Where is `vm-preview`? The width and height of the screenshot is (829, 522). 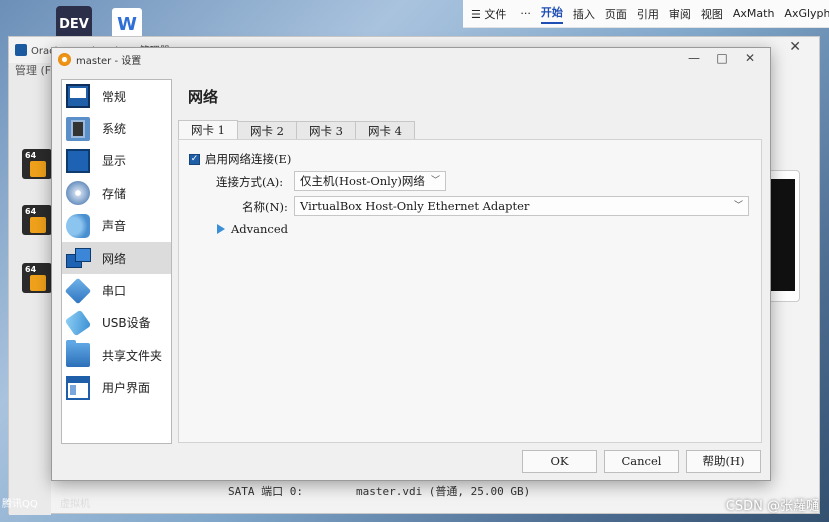
vm-preview is located at coordinates (783, 236).